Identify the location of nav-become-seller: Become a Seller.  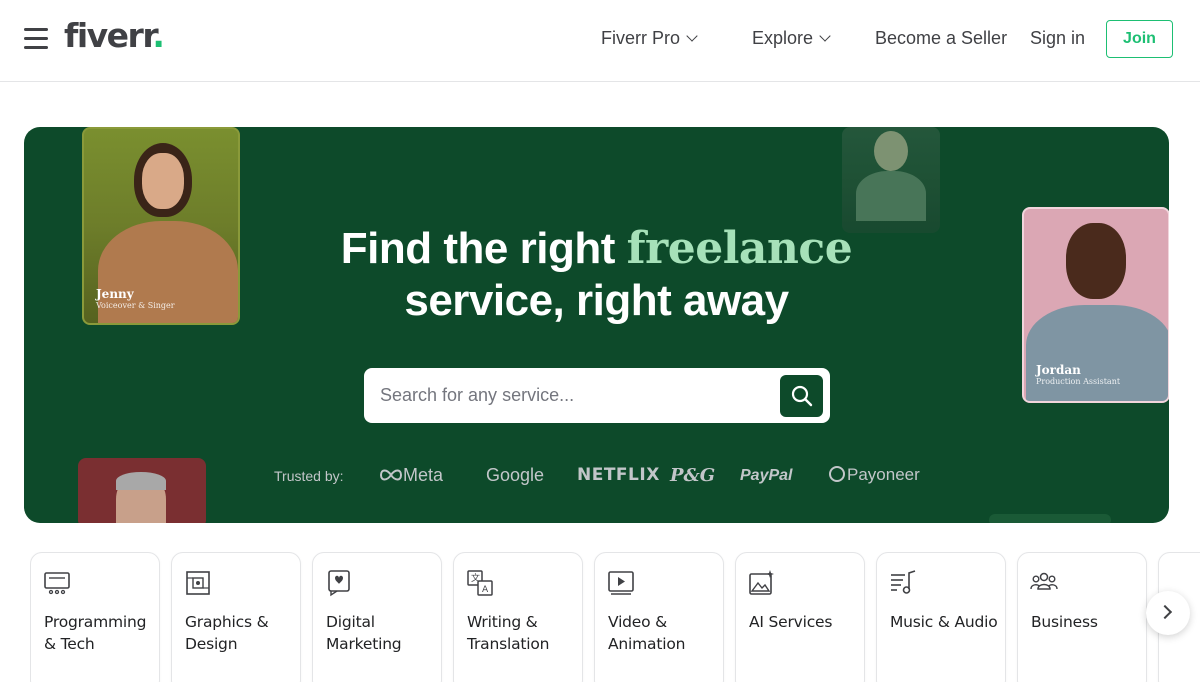
(941, 38).